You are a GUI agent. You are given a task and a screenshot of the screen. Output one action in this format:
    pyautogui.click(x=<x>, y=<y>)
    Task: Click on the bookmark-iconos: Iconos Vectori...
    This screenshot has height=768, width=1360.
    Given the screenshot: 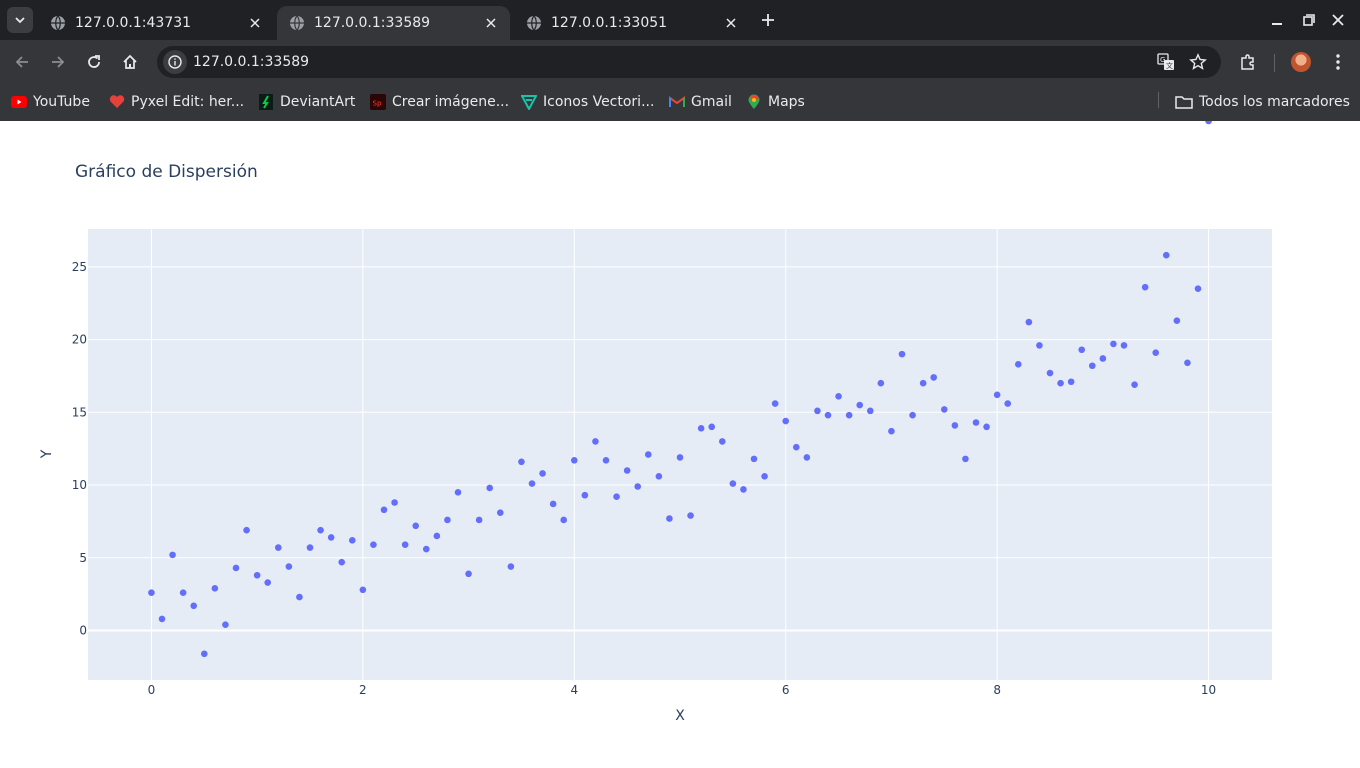 What is the action you would take?
    pyautogui.click(x=587, y=102)
    